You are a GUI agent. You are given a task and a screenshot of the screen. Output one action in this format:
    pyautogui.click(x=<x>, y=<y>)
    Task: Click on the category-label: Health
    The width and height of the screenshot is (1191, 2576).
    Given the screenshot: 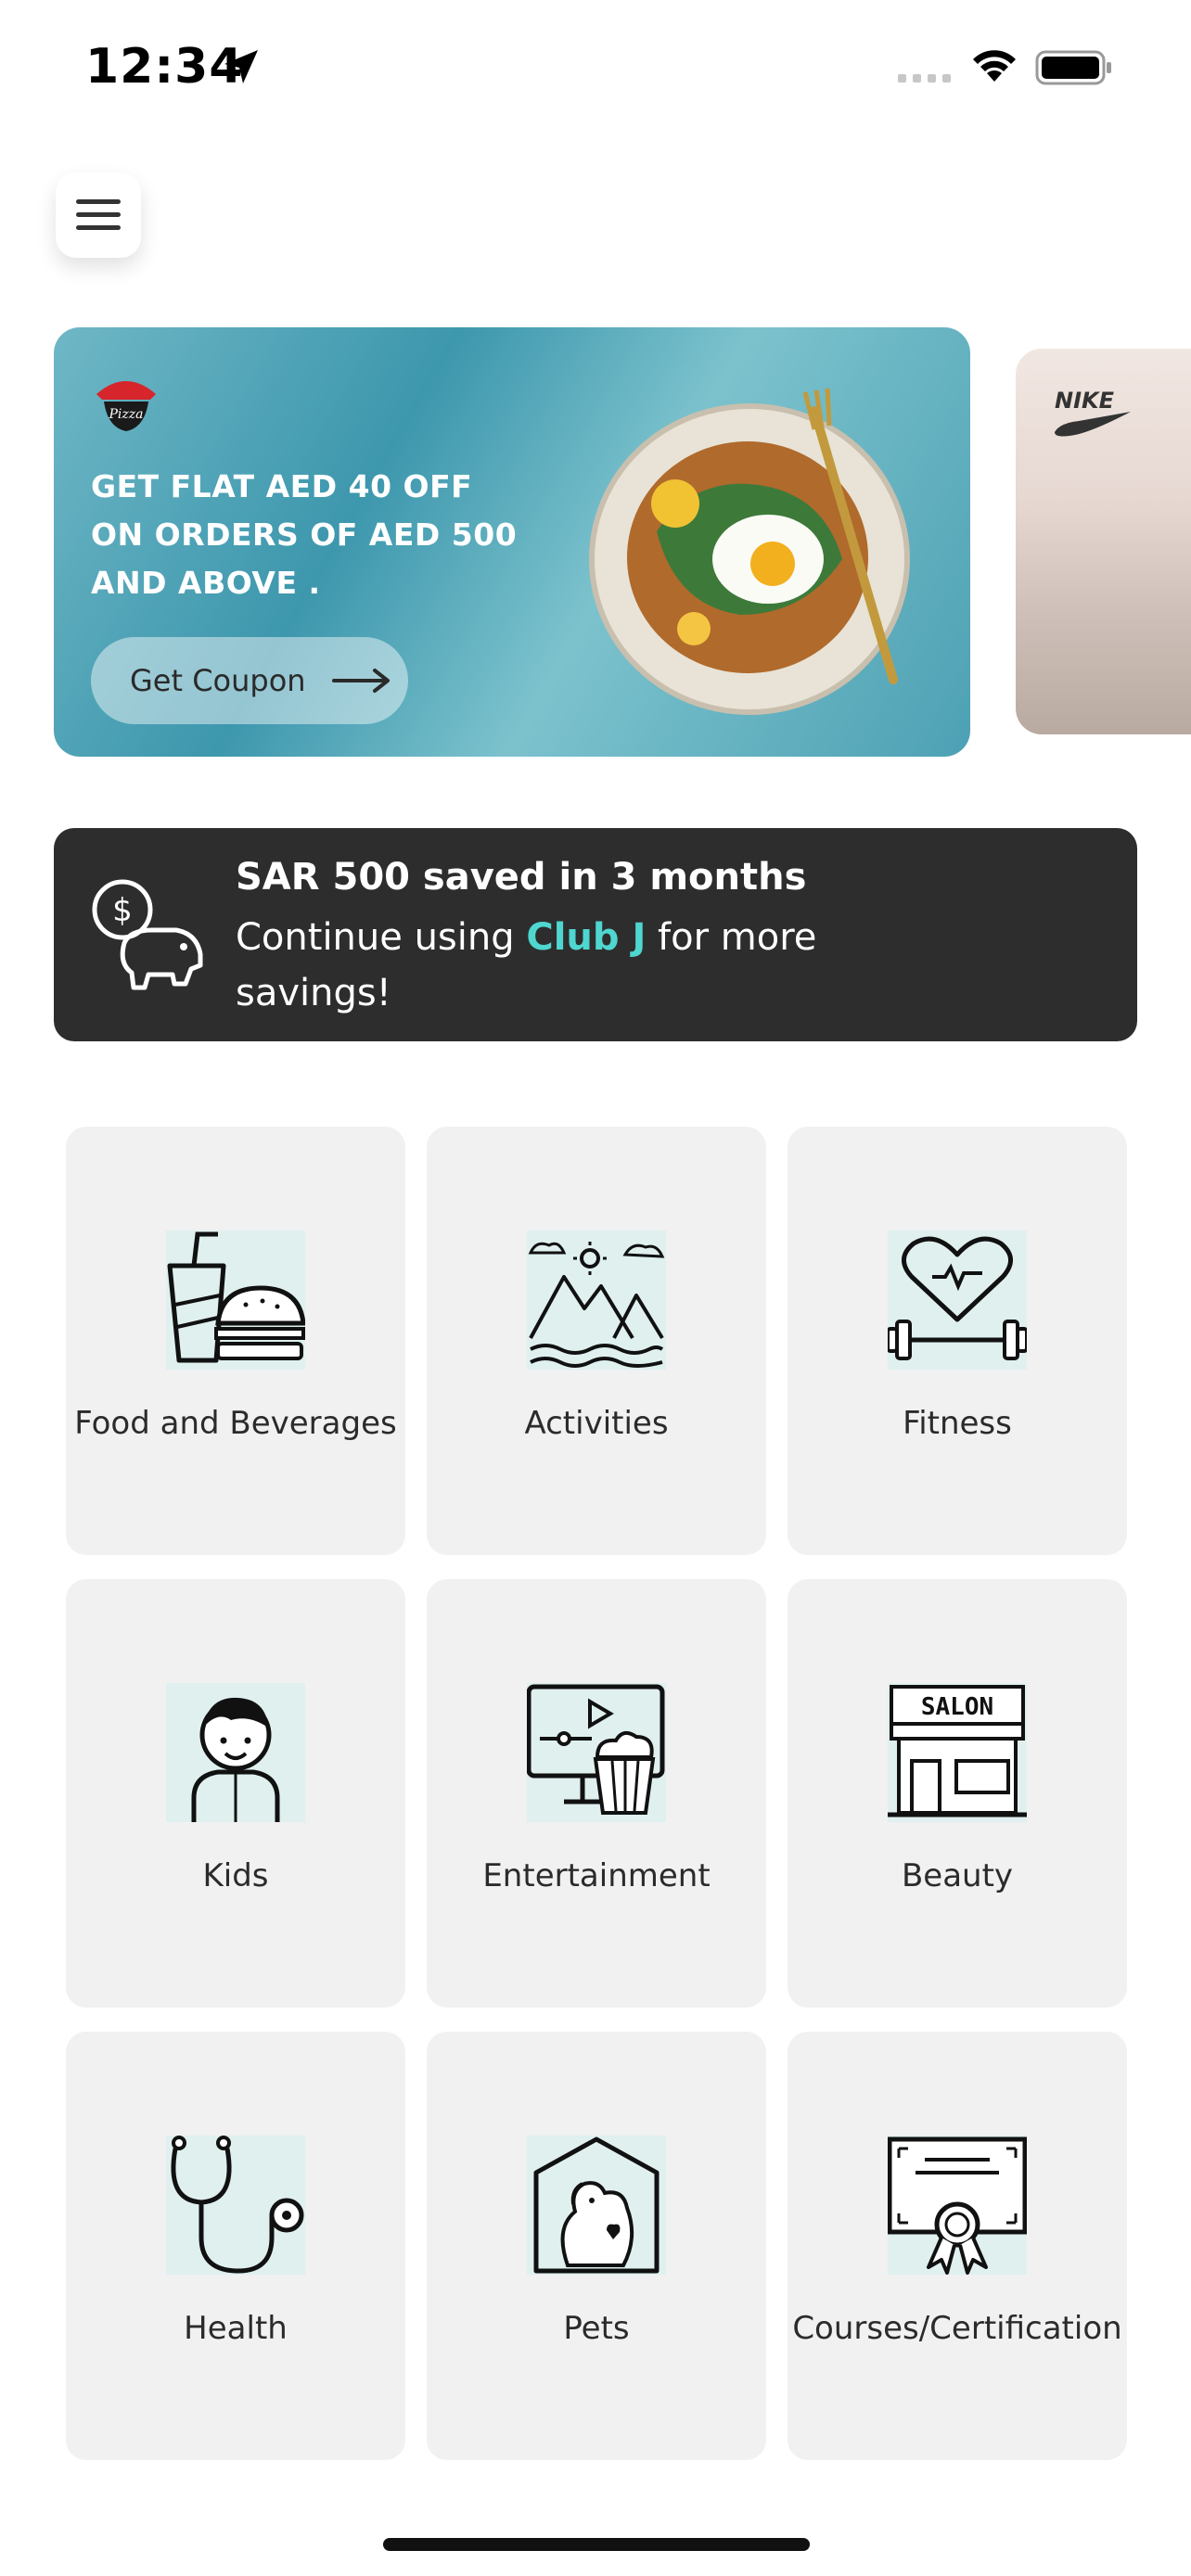 What is the action you would take?
    pyautogui.click(x=236, y=2328)
    